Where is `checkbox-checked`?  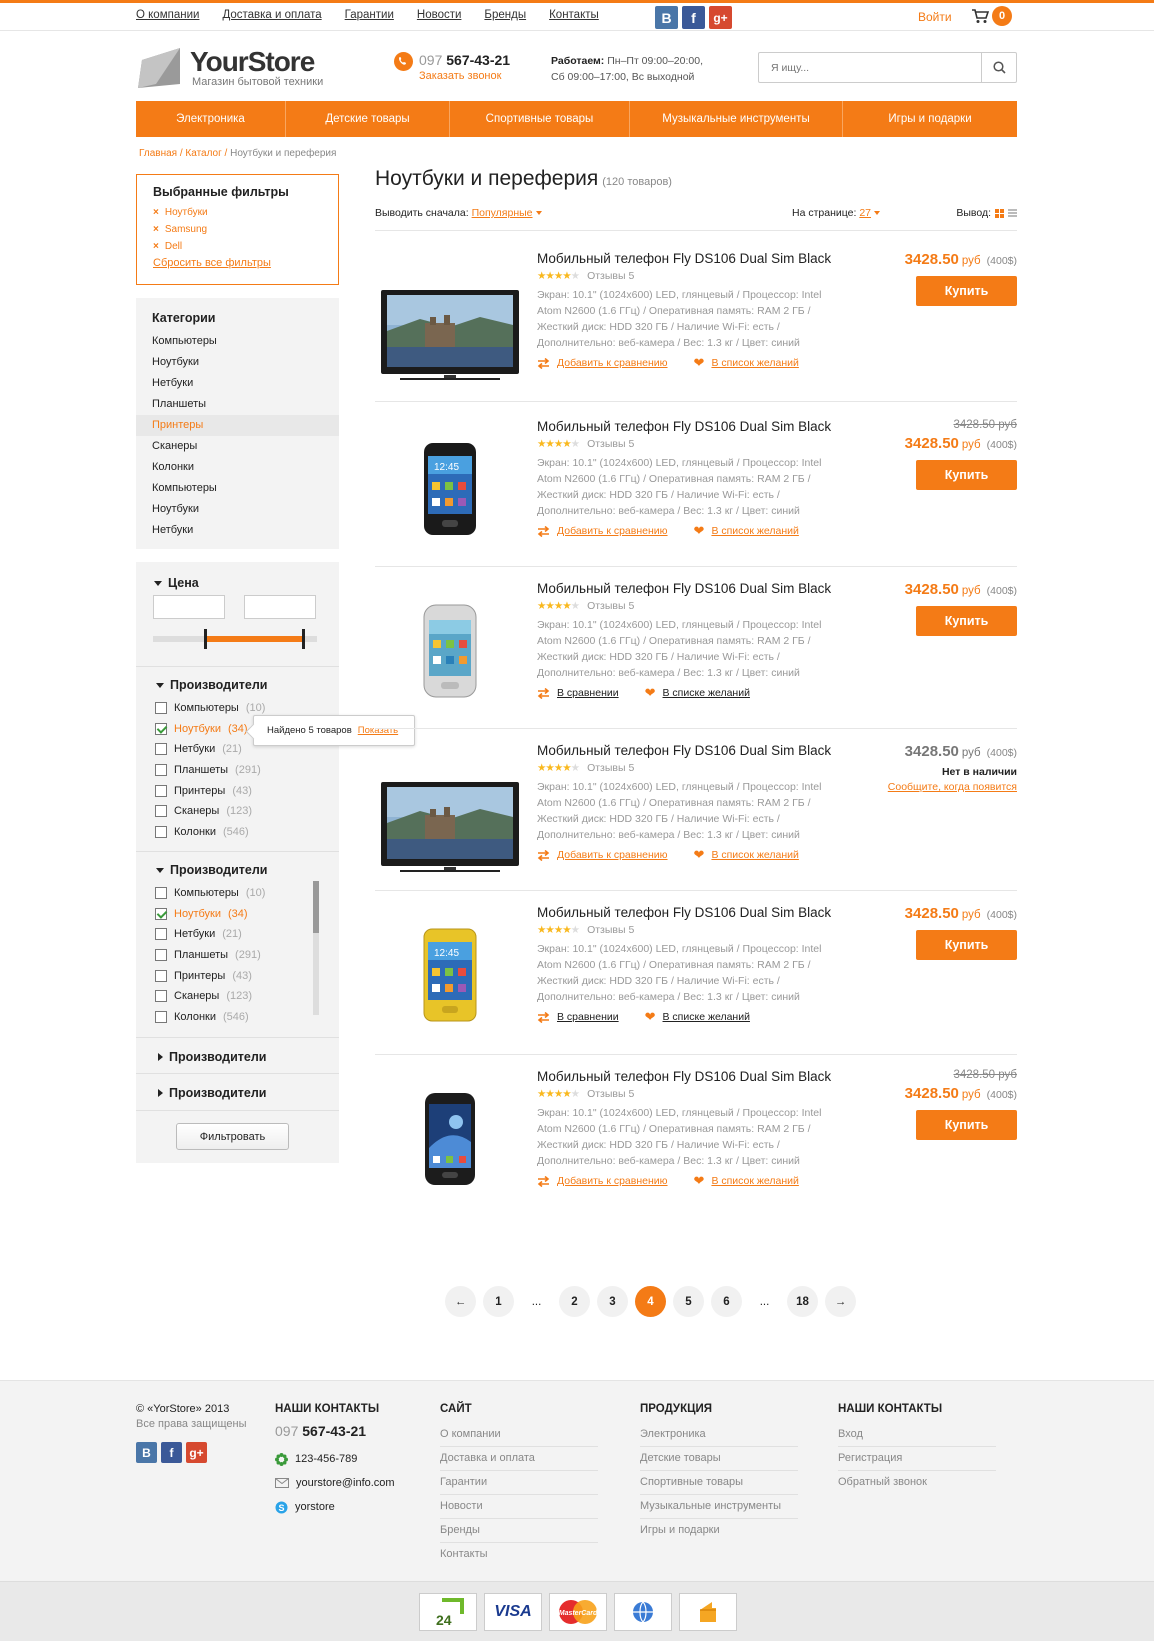 checkbox-checked is located at coordinates (161, 728).